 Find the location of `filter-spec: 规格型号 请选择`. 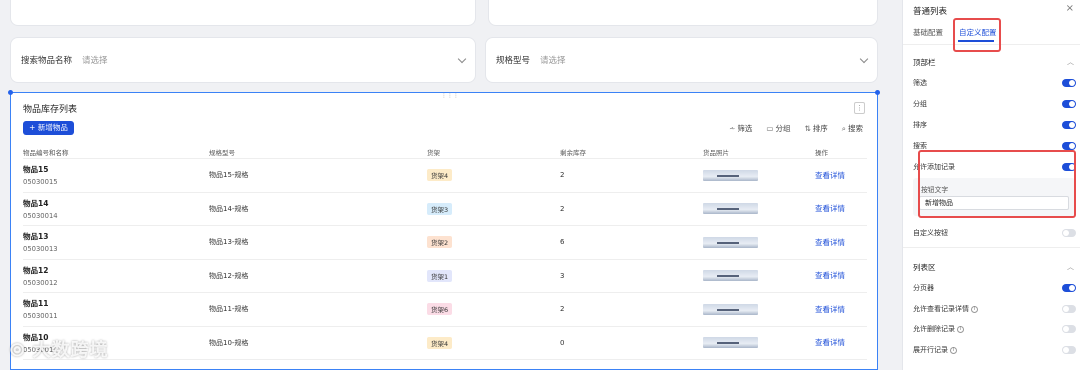

filter-spec: 规格型号 请选择 is located at coordinates (681, 60).